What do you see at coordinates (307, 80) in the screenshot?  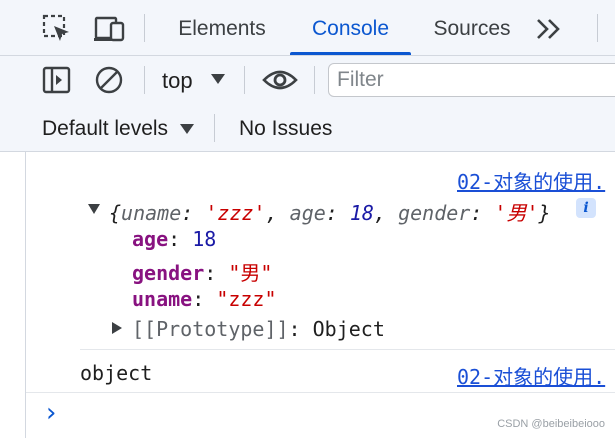 I see `console-toolbar: top` at bounding box center [307, 80].